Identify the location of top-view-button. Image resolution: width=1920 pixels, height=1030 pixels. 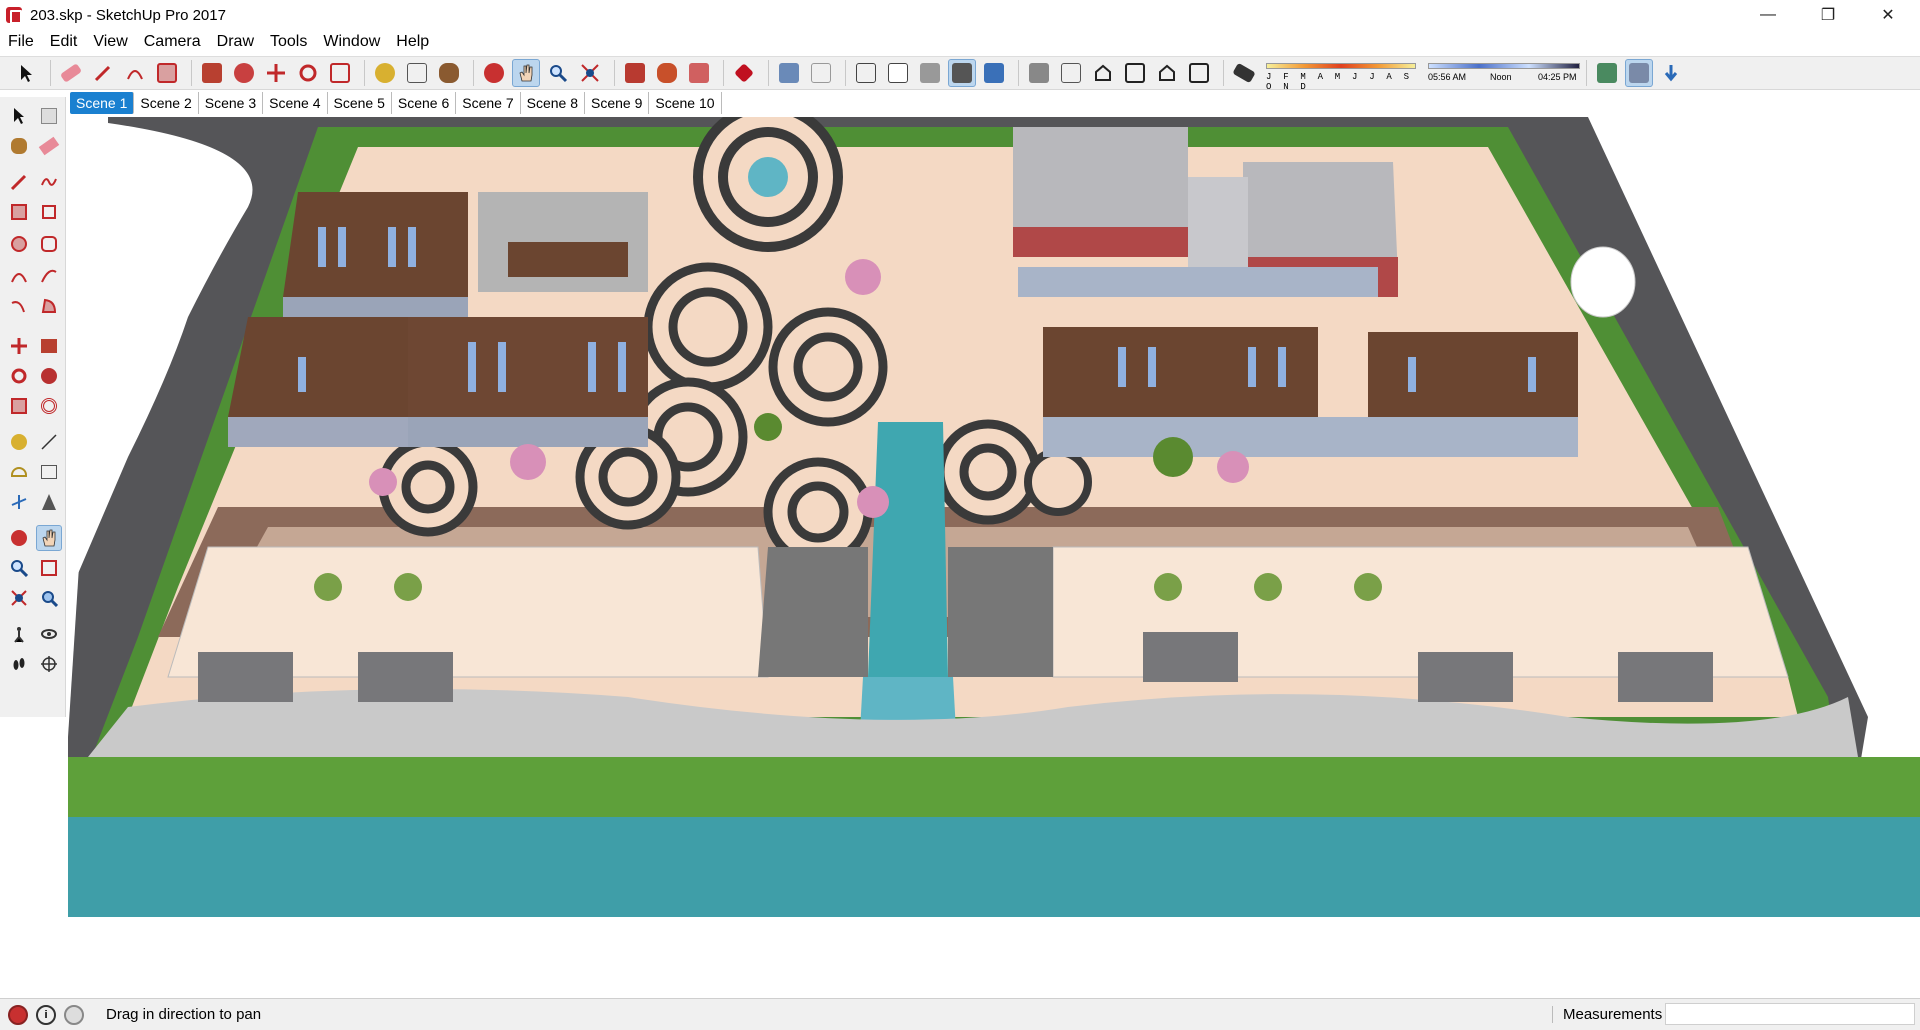
(1071, 73).